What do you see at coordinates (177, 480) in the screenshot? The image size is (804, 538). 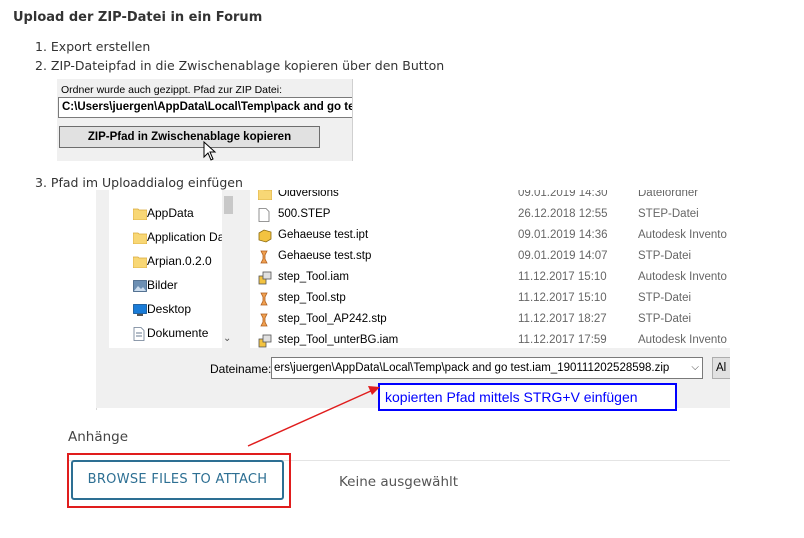 I see `browse-files-button: BROWSE FILES TO ATTACH` at bounding box center [177, 480].